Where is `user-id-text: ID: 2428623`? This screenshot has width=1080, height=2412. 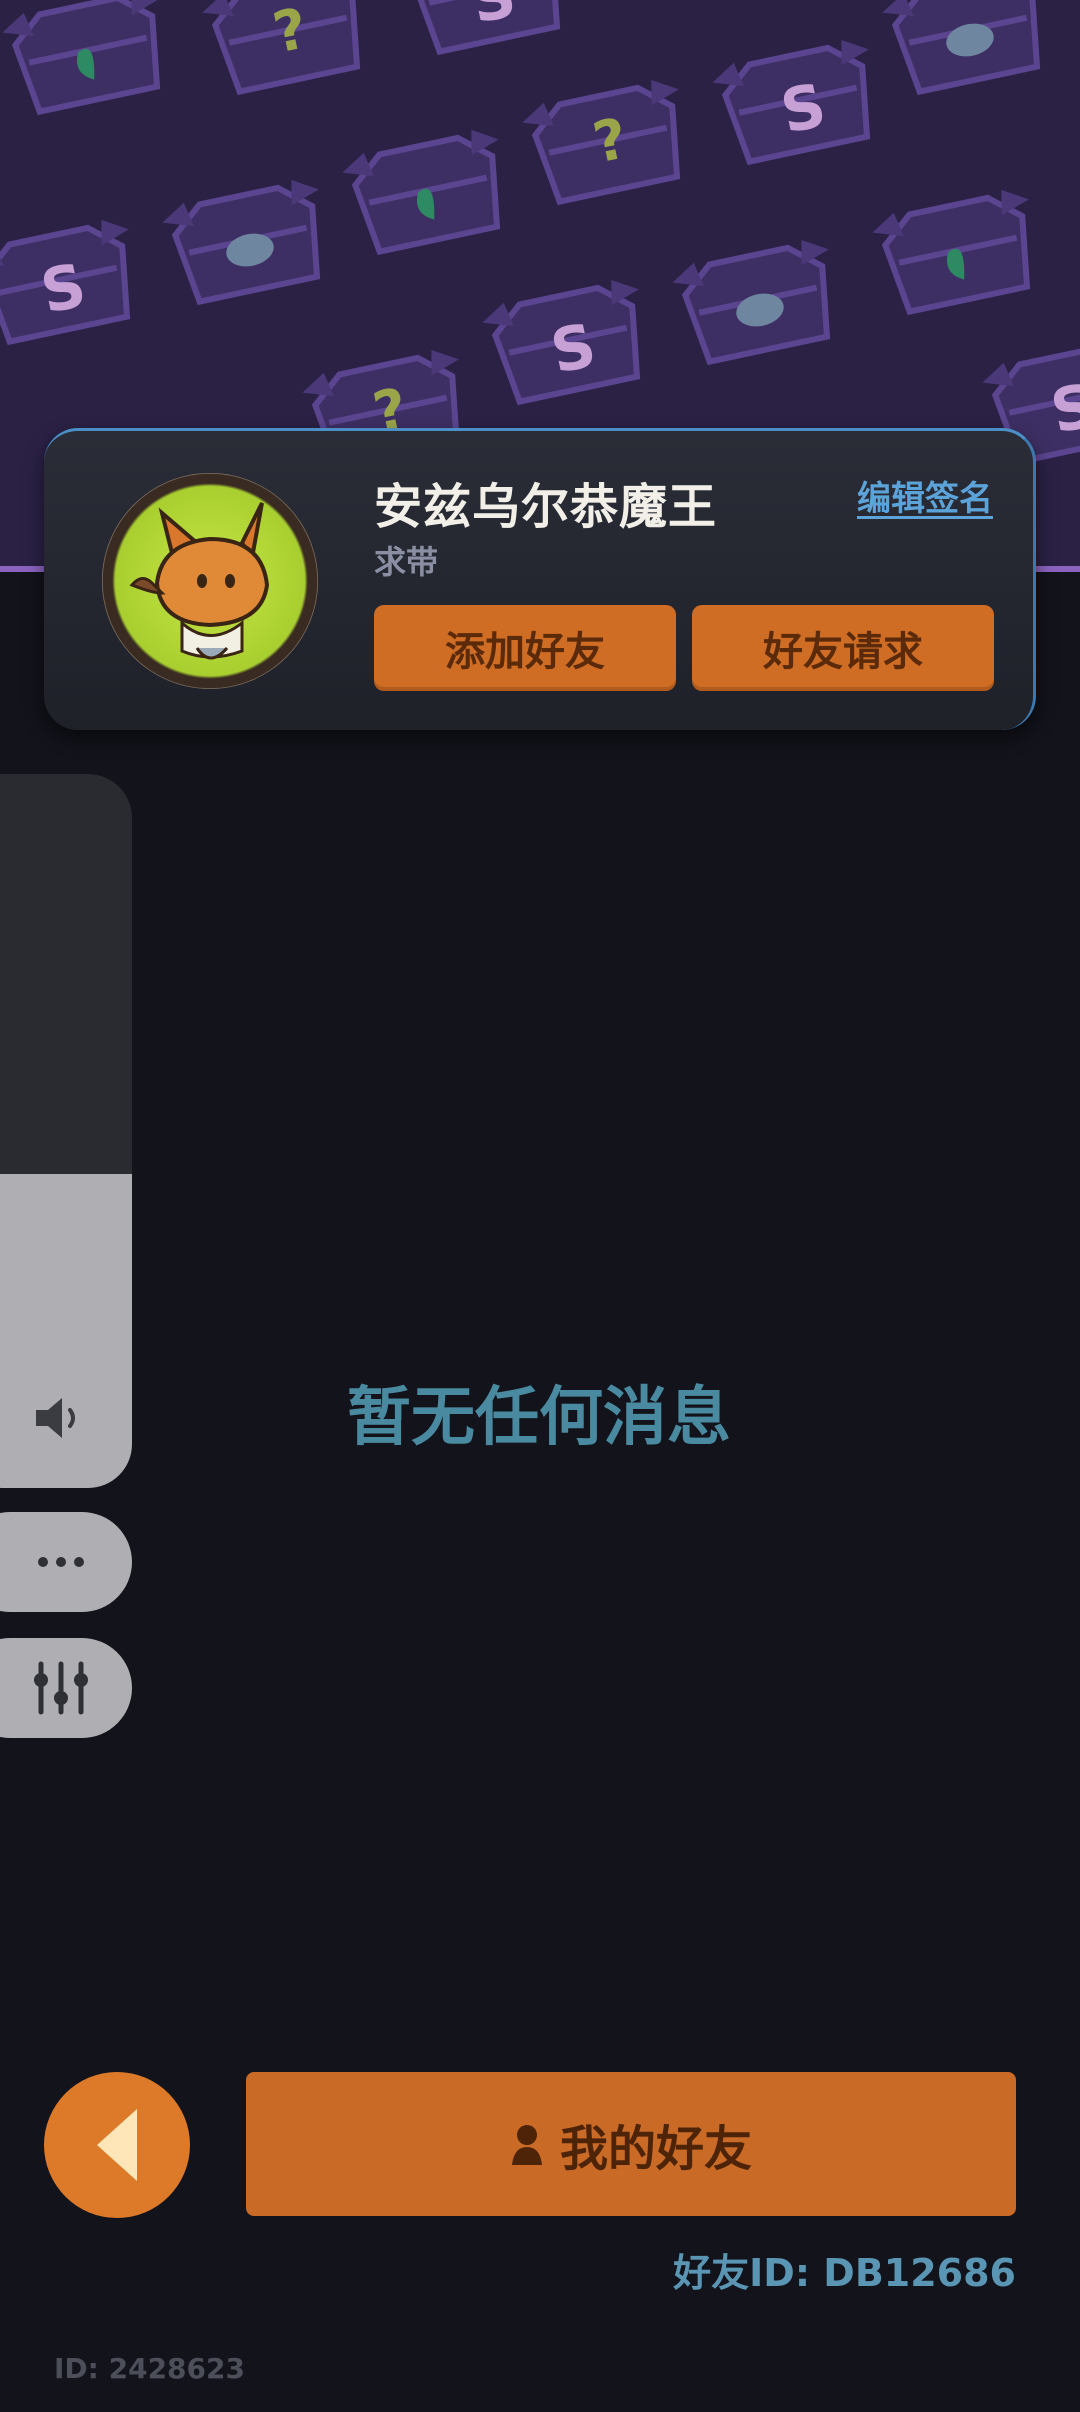 user-id-text: ID: 2428623 is located at coordinates (149, 2368).